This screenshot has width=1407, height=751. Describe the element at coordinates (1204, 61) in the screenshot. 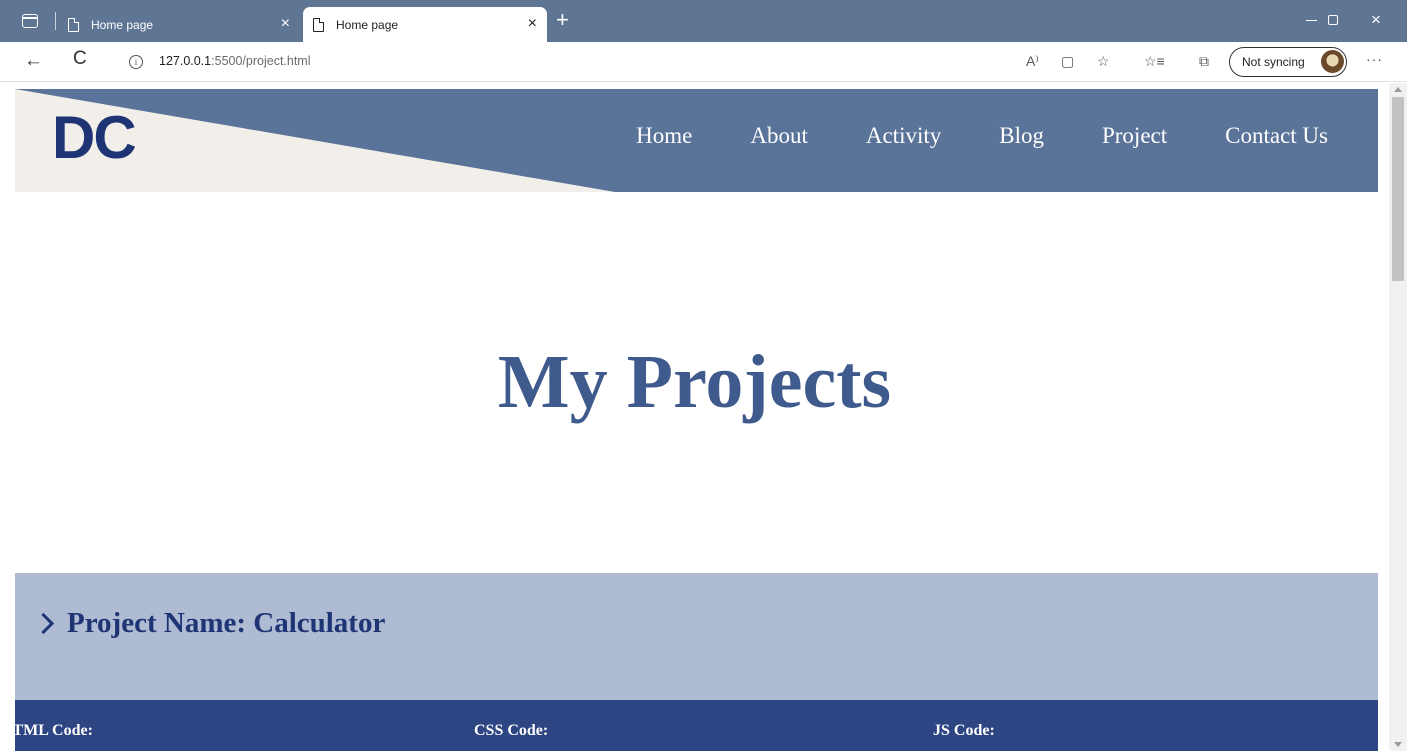

I see `collections-icon: ⧉` at that location.